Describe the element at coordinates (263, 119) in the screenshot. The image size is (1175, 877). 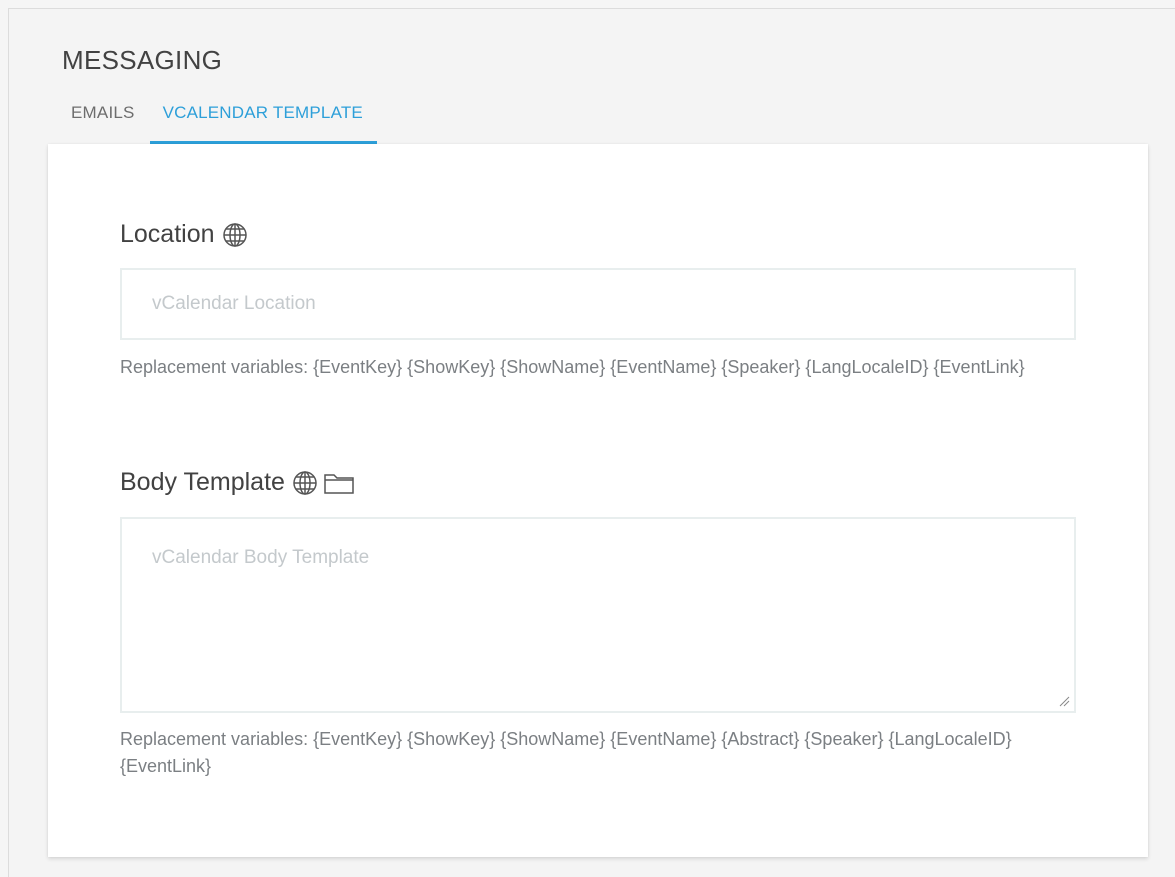
I see `tab-vcalendar-template: VCALENDAR TEMPLATE` at that location.